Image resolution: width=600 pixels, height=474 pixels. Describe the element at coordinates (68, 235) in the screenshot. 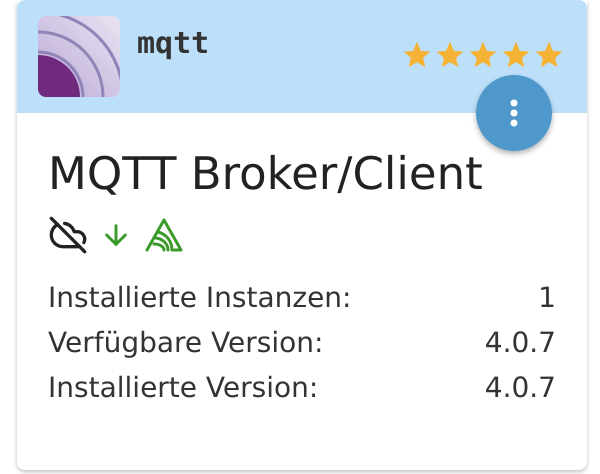

I see `cloud-off-icon` at that location.